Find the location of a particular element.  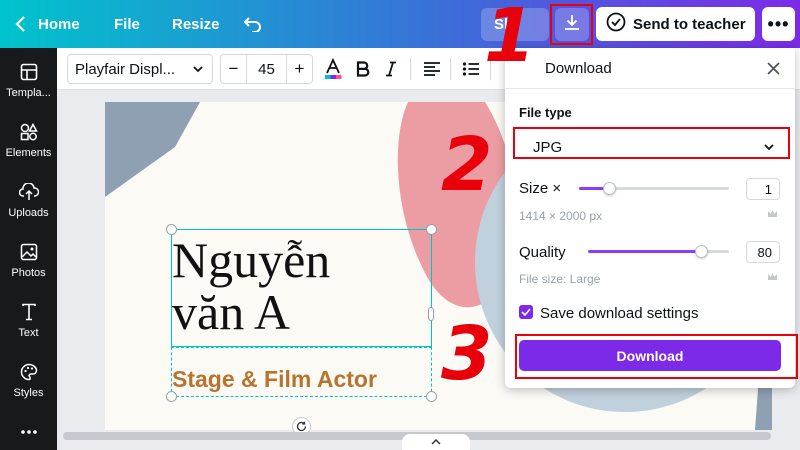

quality-slider is located at coordinates (658, 251).